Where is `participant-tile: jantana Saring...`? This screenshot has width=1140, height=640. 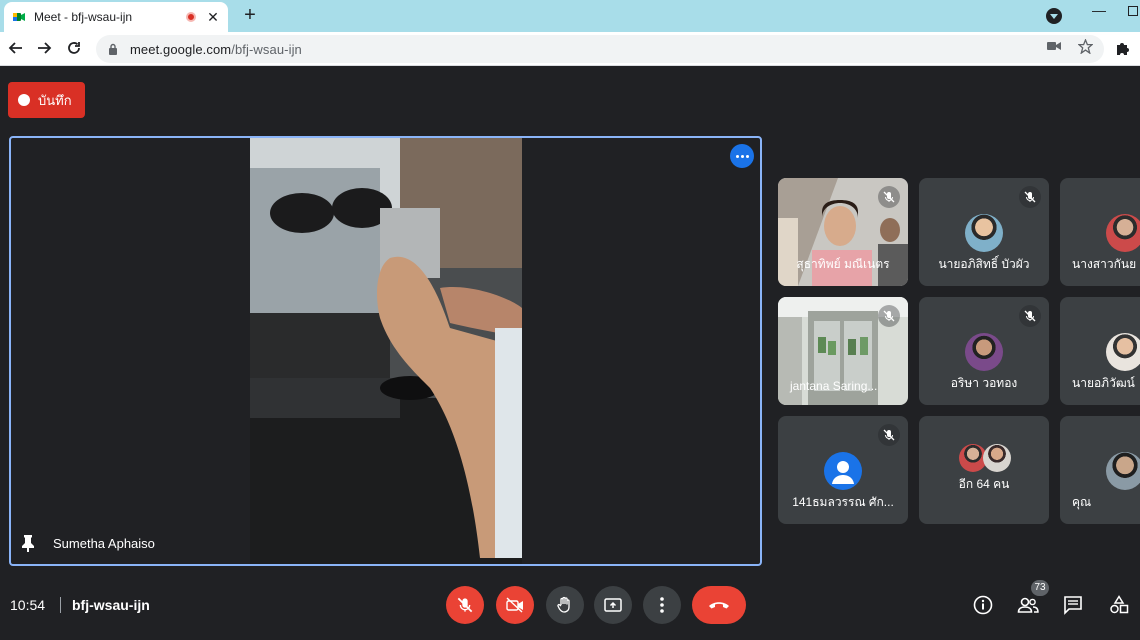 participant-tile: jantana Saring... is located at coordinates (843, 351).